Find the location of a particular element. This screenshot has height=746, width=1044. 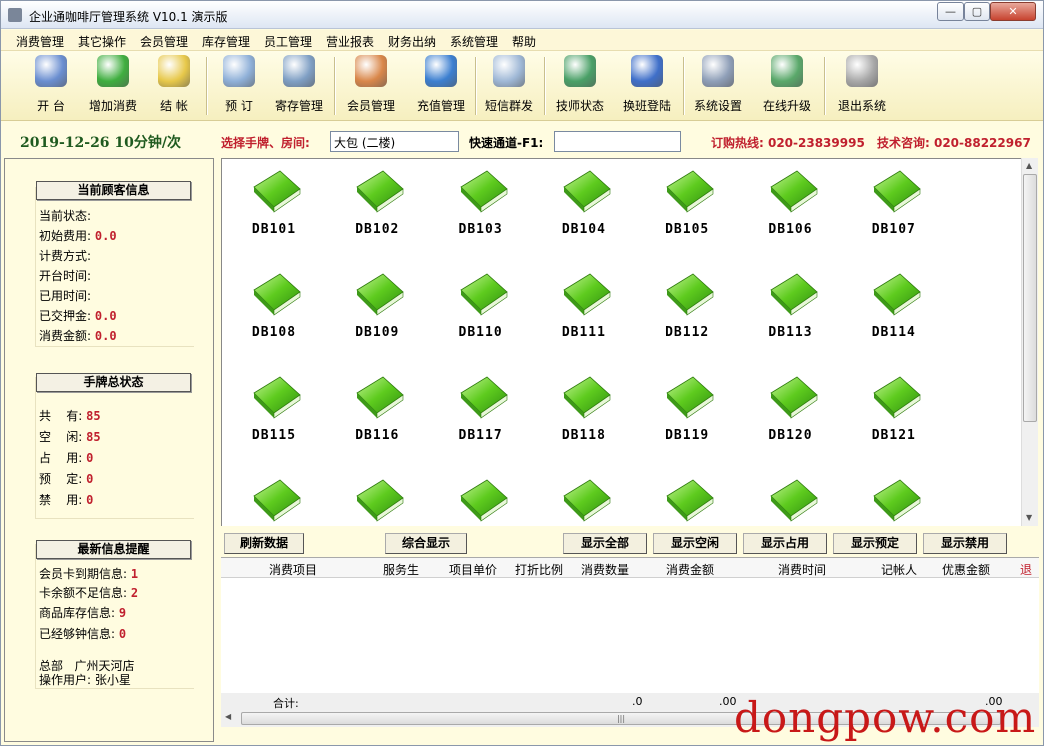

room-label: DB110 is located at coordinates (480, 332).